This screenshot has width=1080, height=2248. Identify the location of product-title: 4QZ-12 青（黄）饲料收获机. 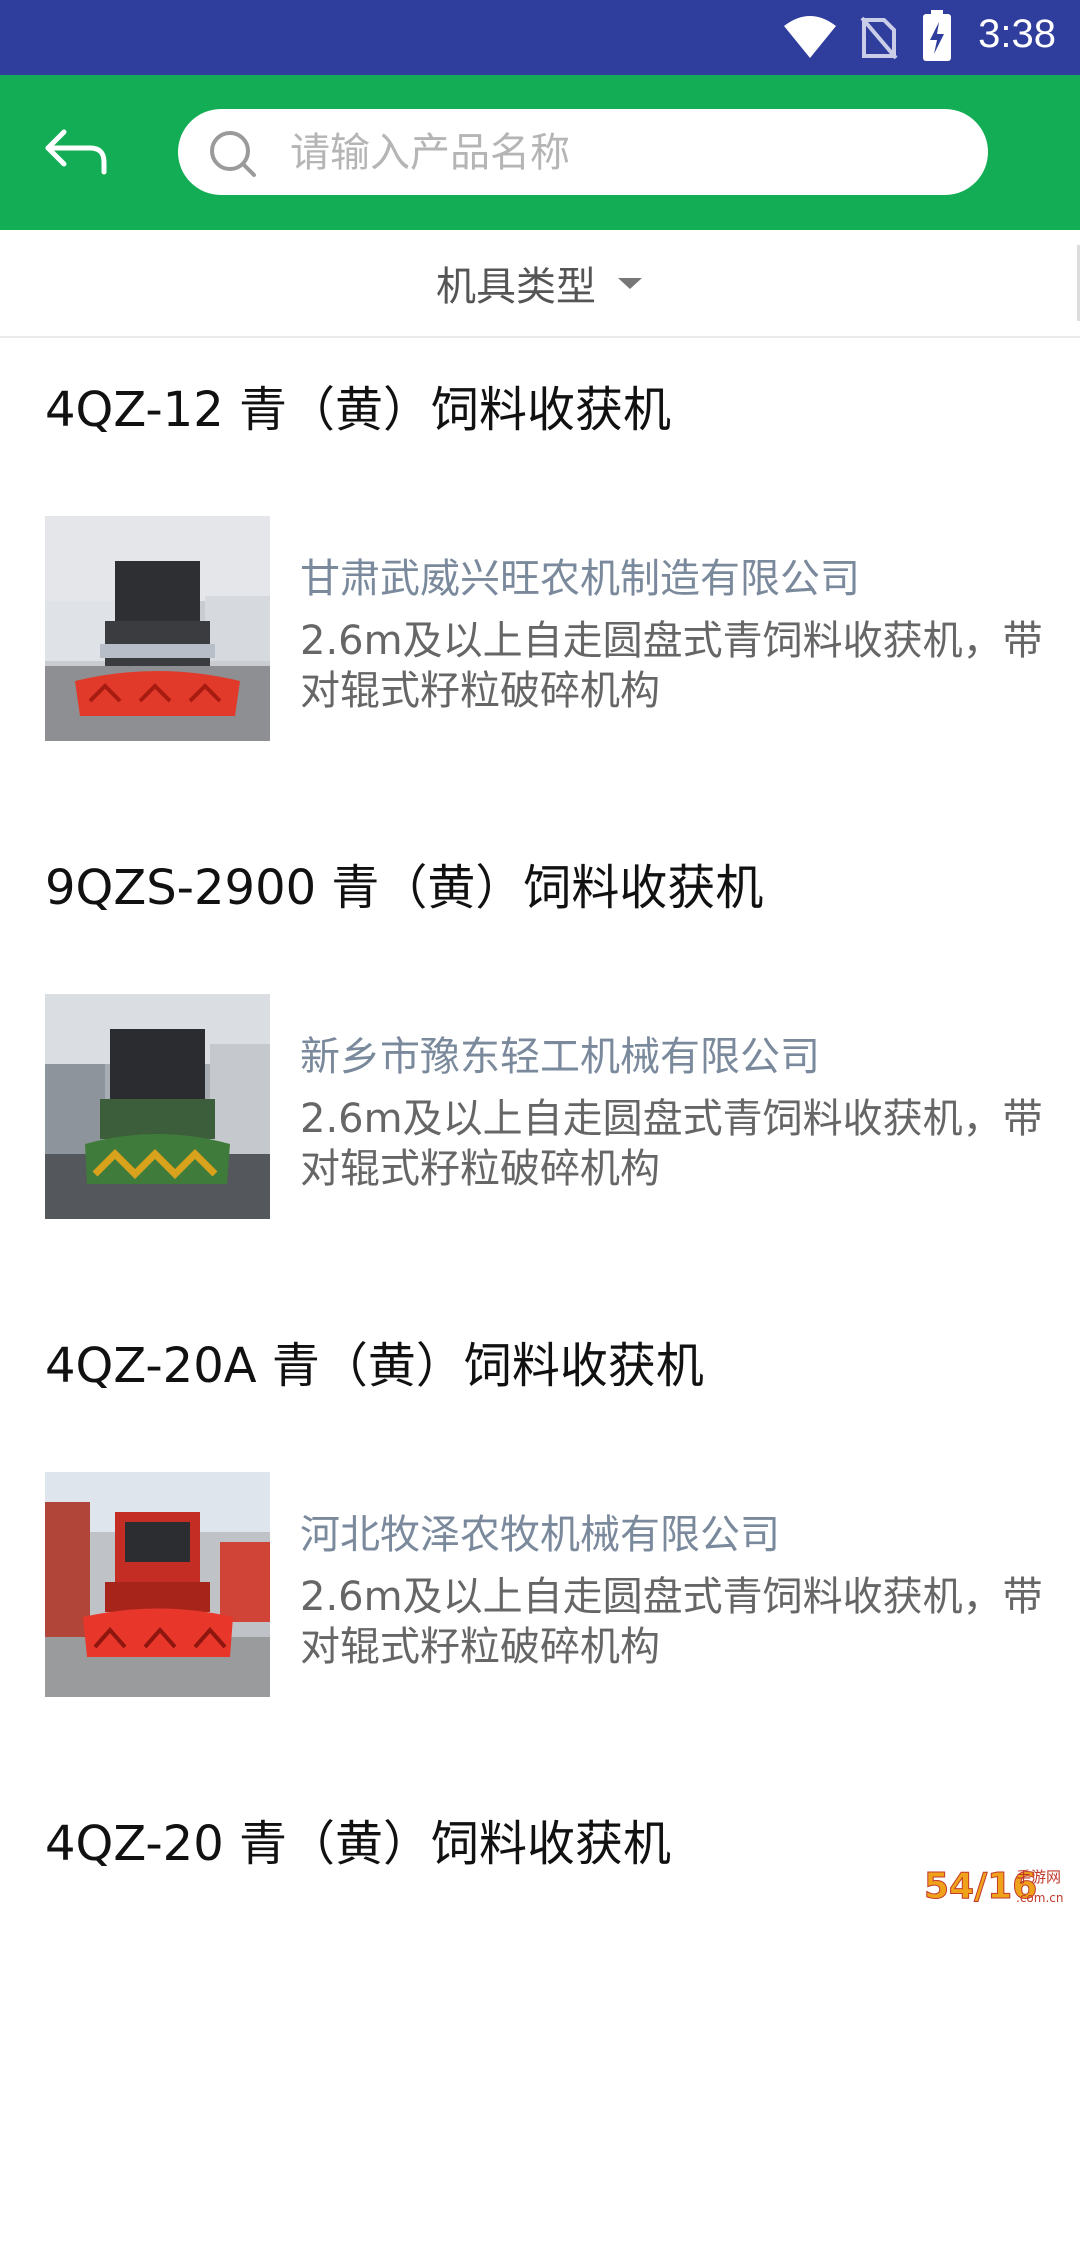
(358, 410).